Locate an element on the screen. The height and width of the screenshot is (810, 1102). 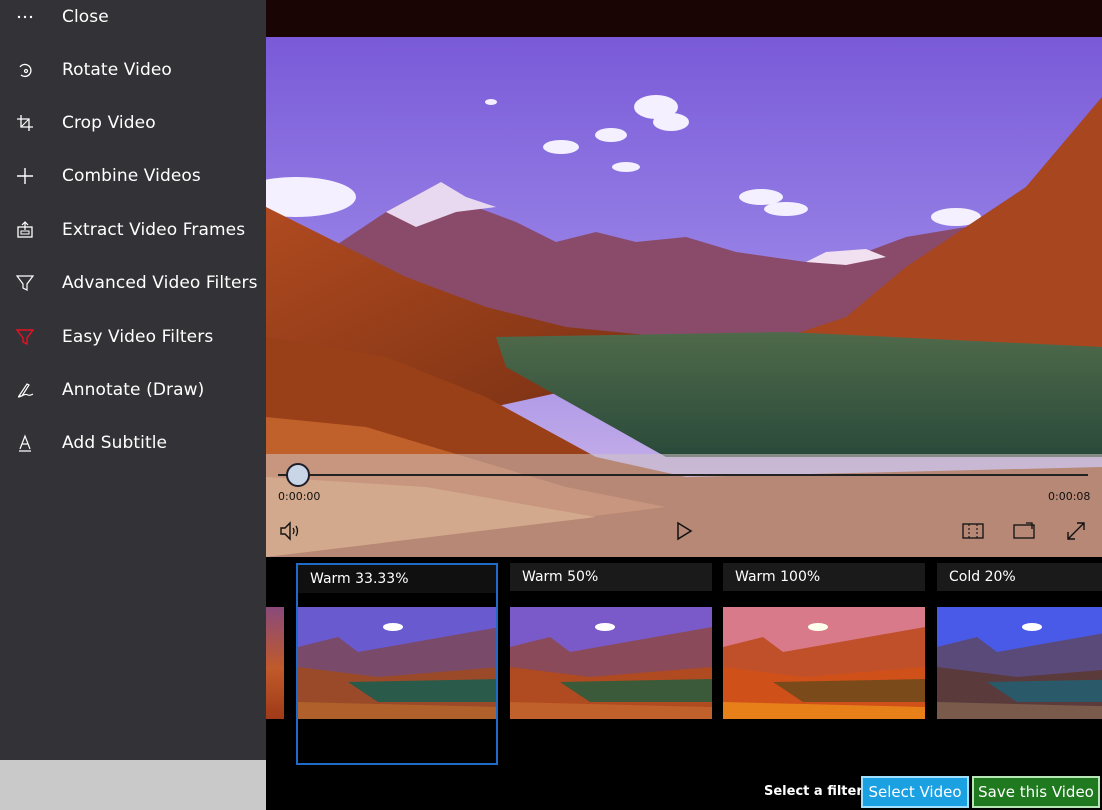
filter-thumbnail-partial is located at coordinates (275, 663).